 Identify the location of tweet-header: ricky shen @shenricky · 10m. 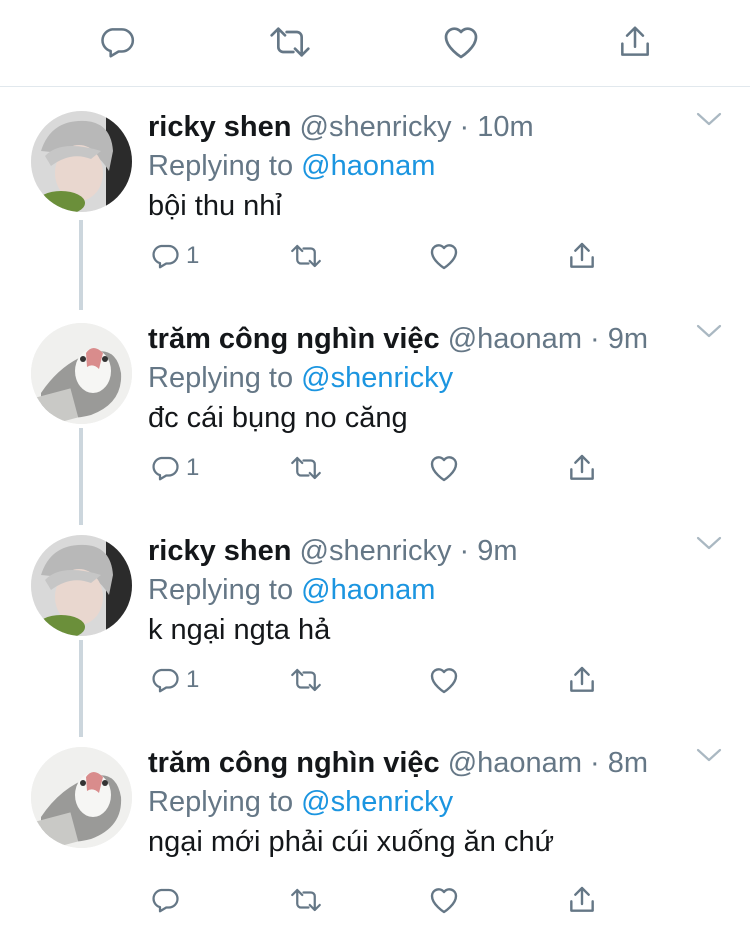
(341, 127).